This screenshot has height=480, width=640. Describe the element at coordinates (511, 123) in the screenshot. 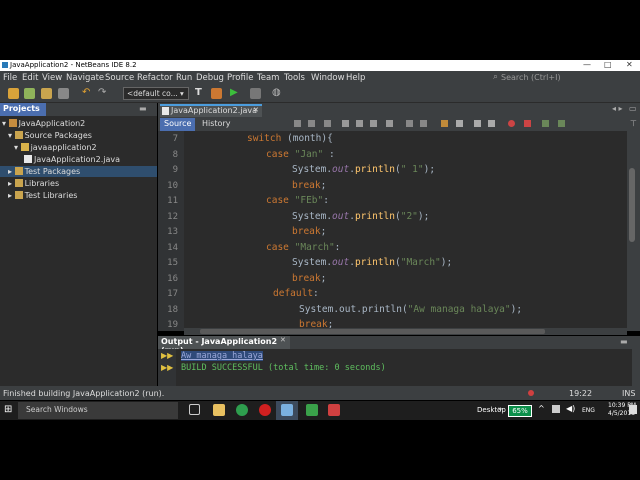

I see `start-macro-icon` at that location.